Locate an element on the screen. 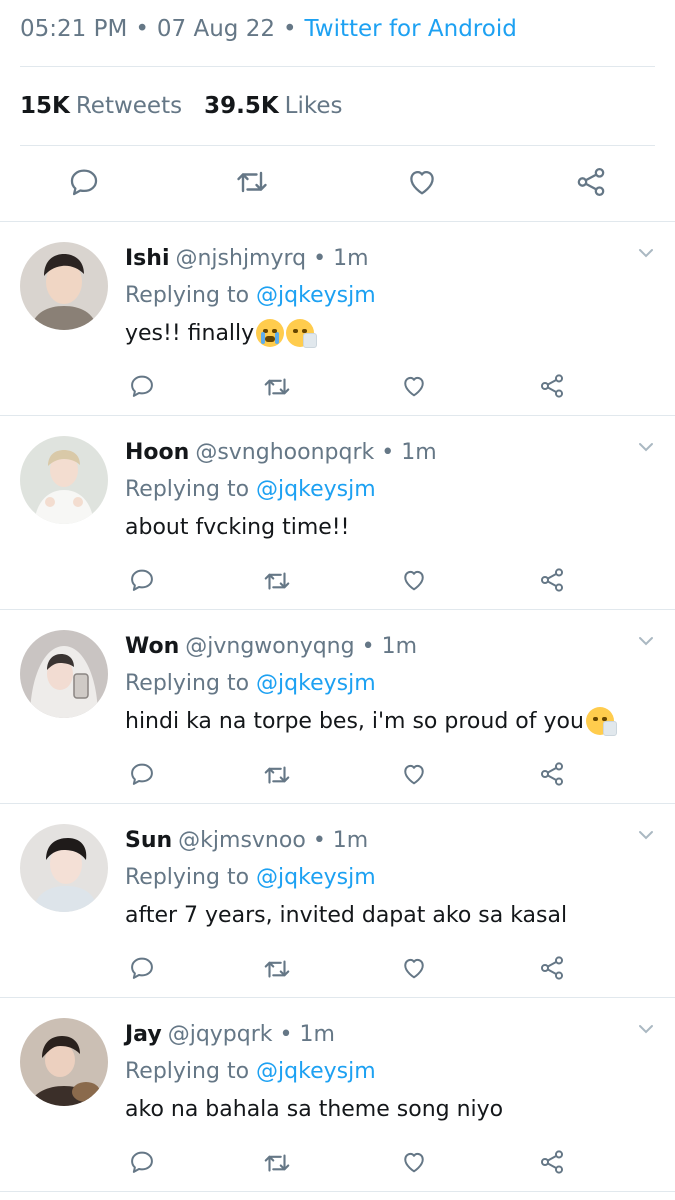  user-handle: @njshjmyrq is located at coordinates (240, 258).